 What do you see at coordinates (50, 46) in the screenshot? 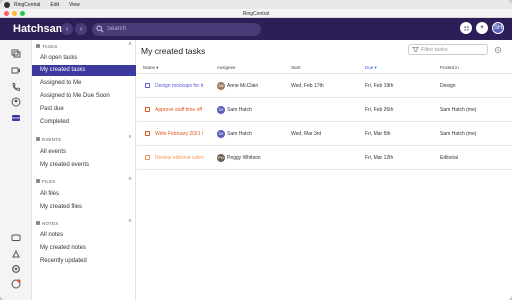
I see `section-heading: TASKS` at bounding box center [50, 46].